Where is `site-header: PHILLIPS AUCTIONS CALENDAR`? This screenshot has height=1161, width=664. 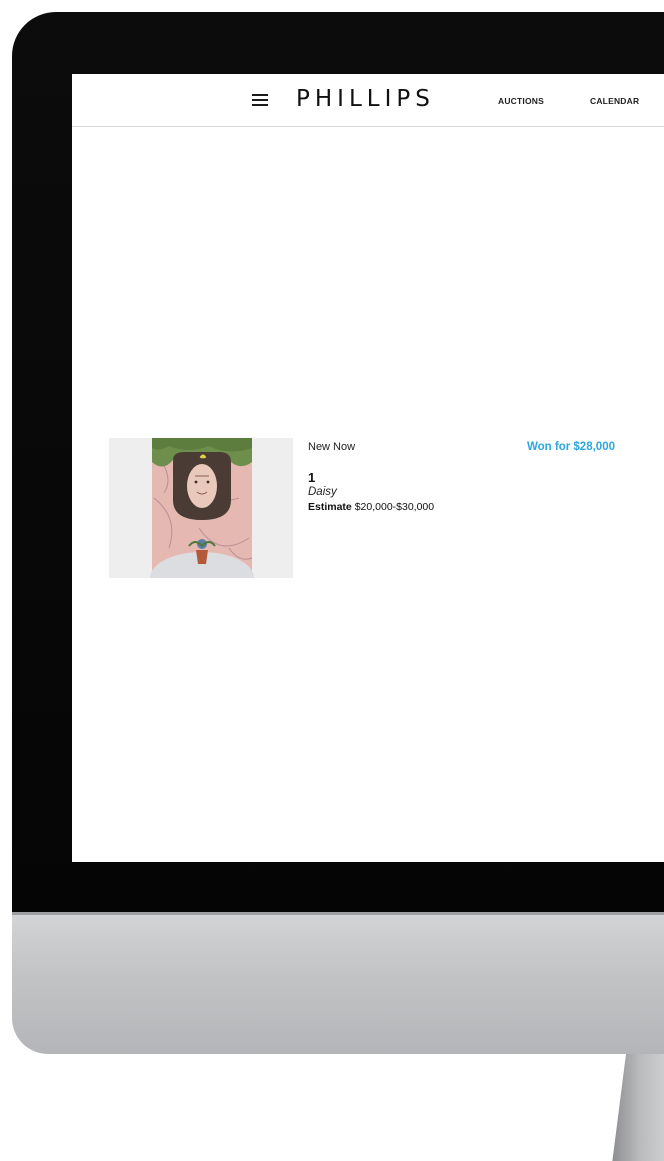 site-header: PHILLIPS AUCTIONS CALENDAR is located at coordinates (368, 100).